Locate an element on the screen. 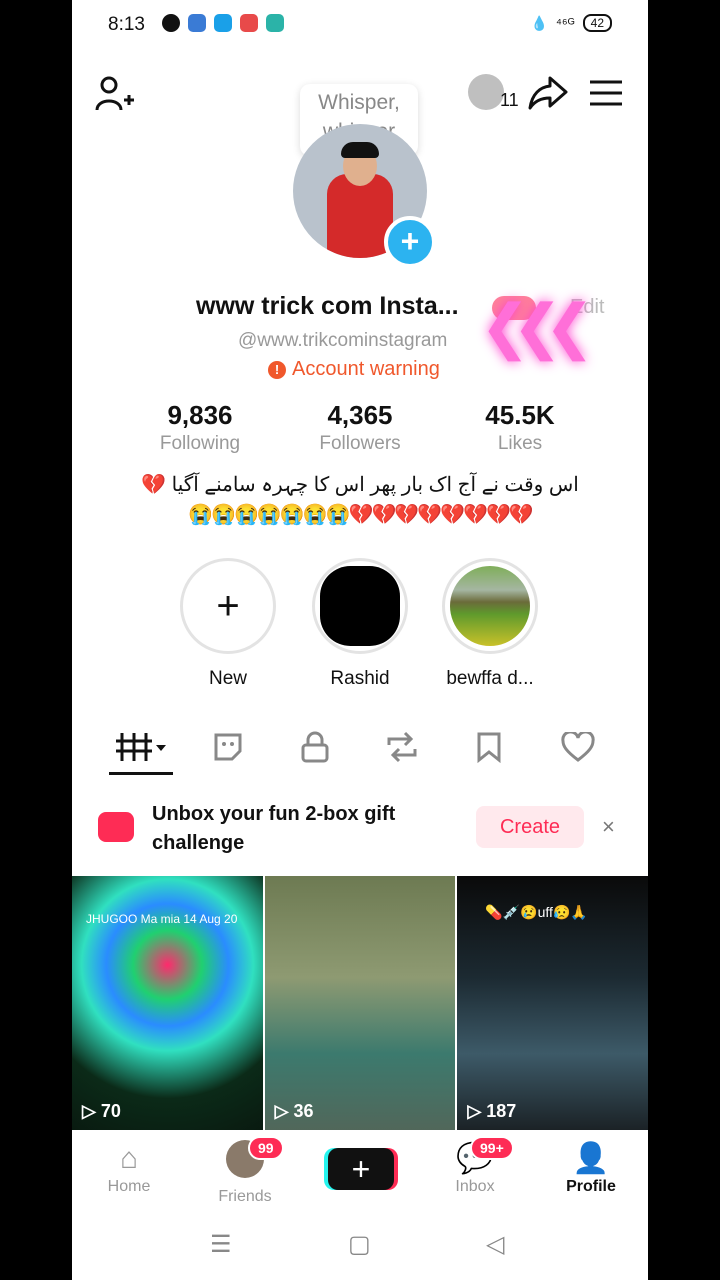 This screenshot has height=1280, width=720. signal-icon: ⁴⁶ᴳ is located at coordinates (565, 23).